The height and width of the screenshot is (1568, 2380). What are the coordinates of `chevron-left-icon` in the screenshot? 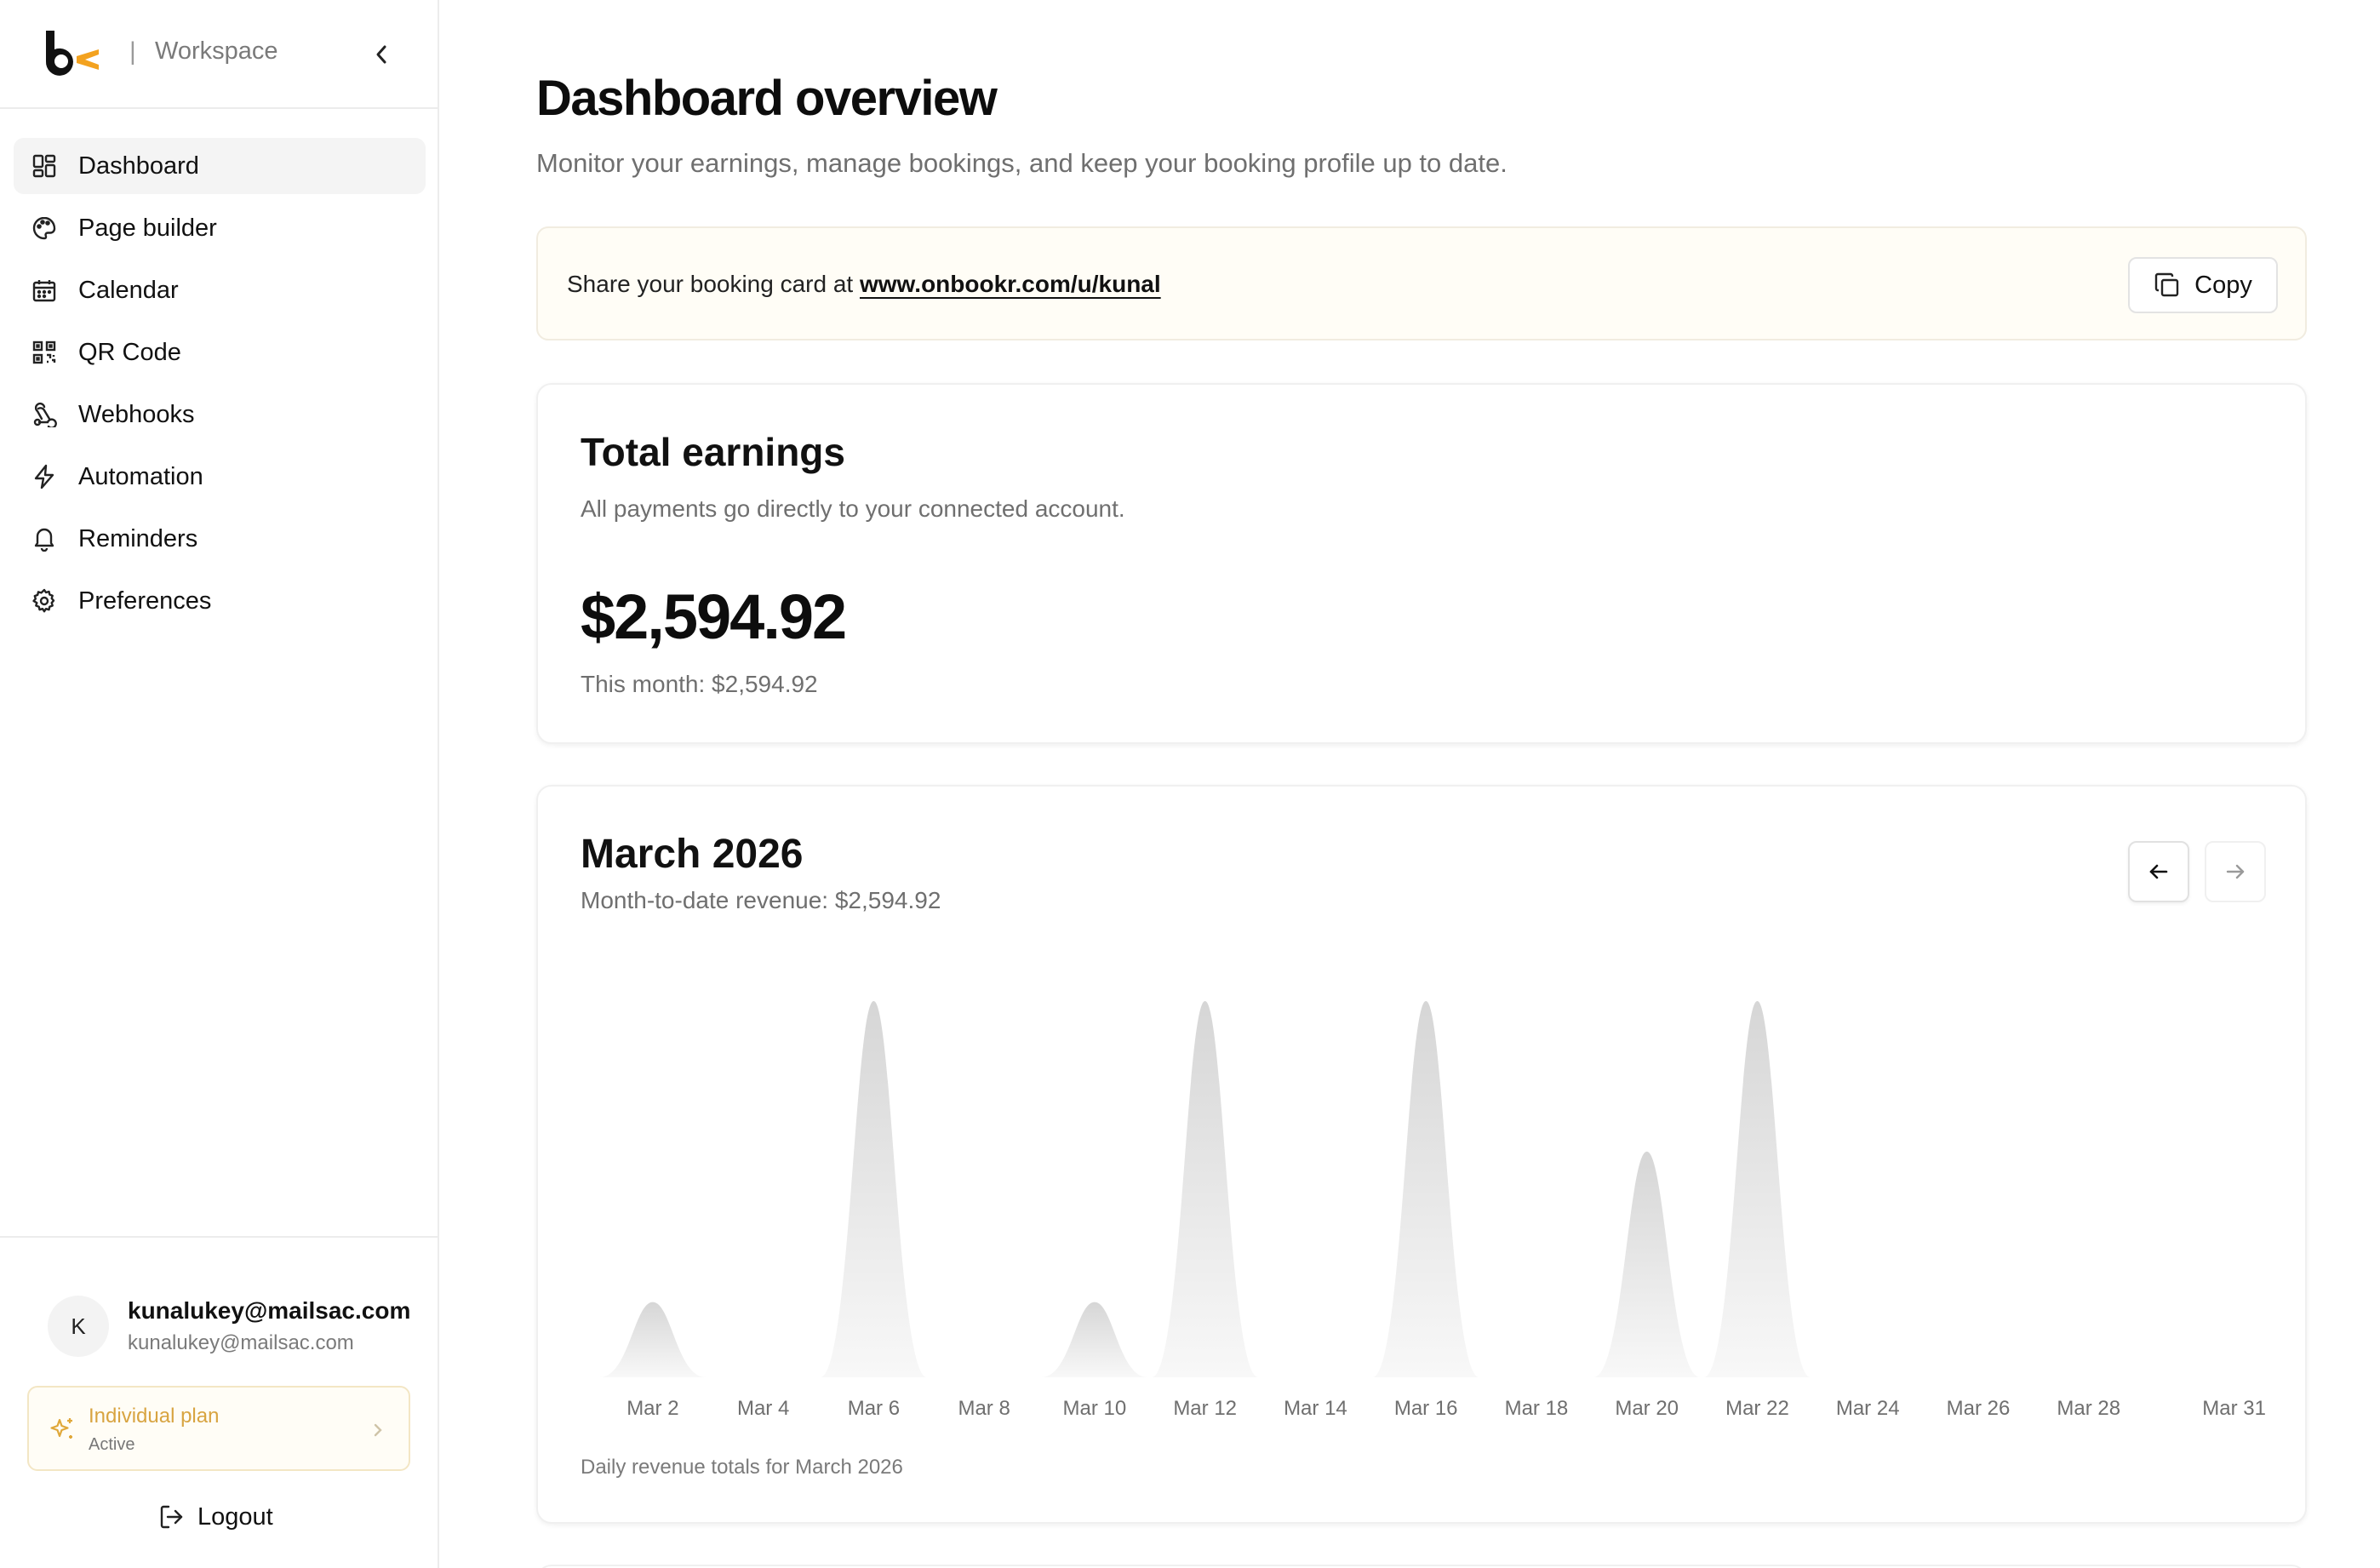 It's located at (381, 55).